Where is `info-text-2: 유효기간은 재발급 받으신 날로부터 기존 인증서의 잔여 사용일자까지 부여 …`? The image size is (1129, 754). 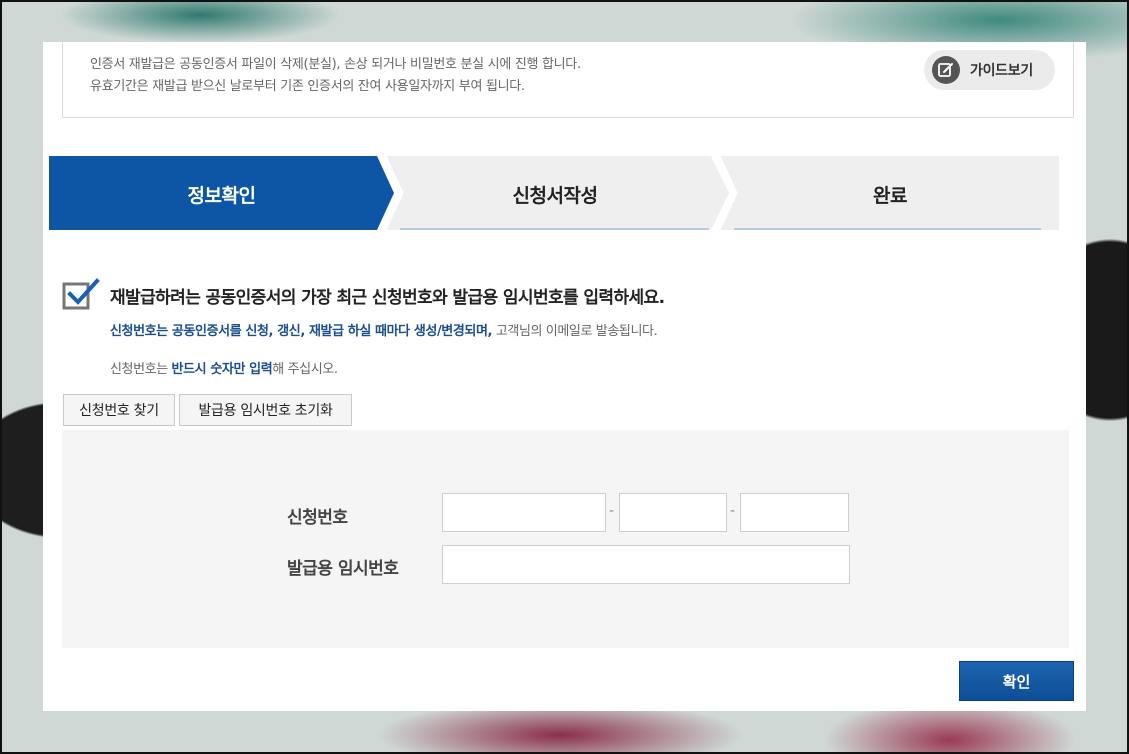 info-text-2: 유효기간은 재발급 받으신 날로부터 기존 인증서의 잔여 사용일자까지 부여 … is located at coordinates (307, 86).